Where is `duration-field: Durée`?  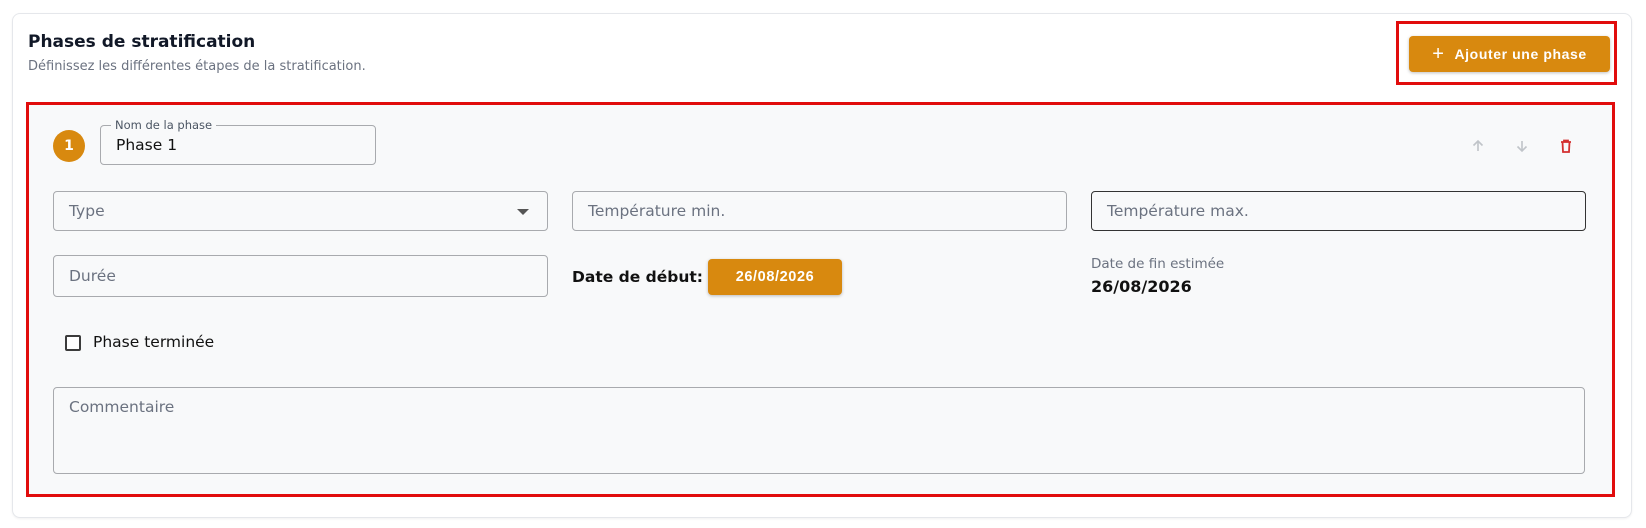 duration-field: Durée is located at coordinates (300, 276).